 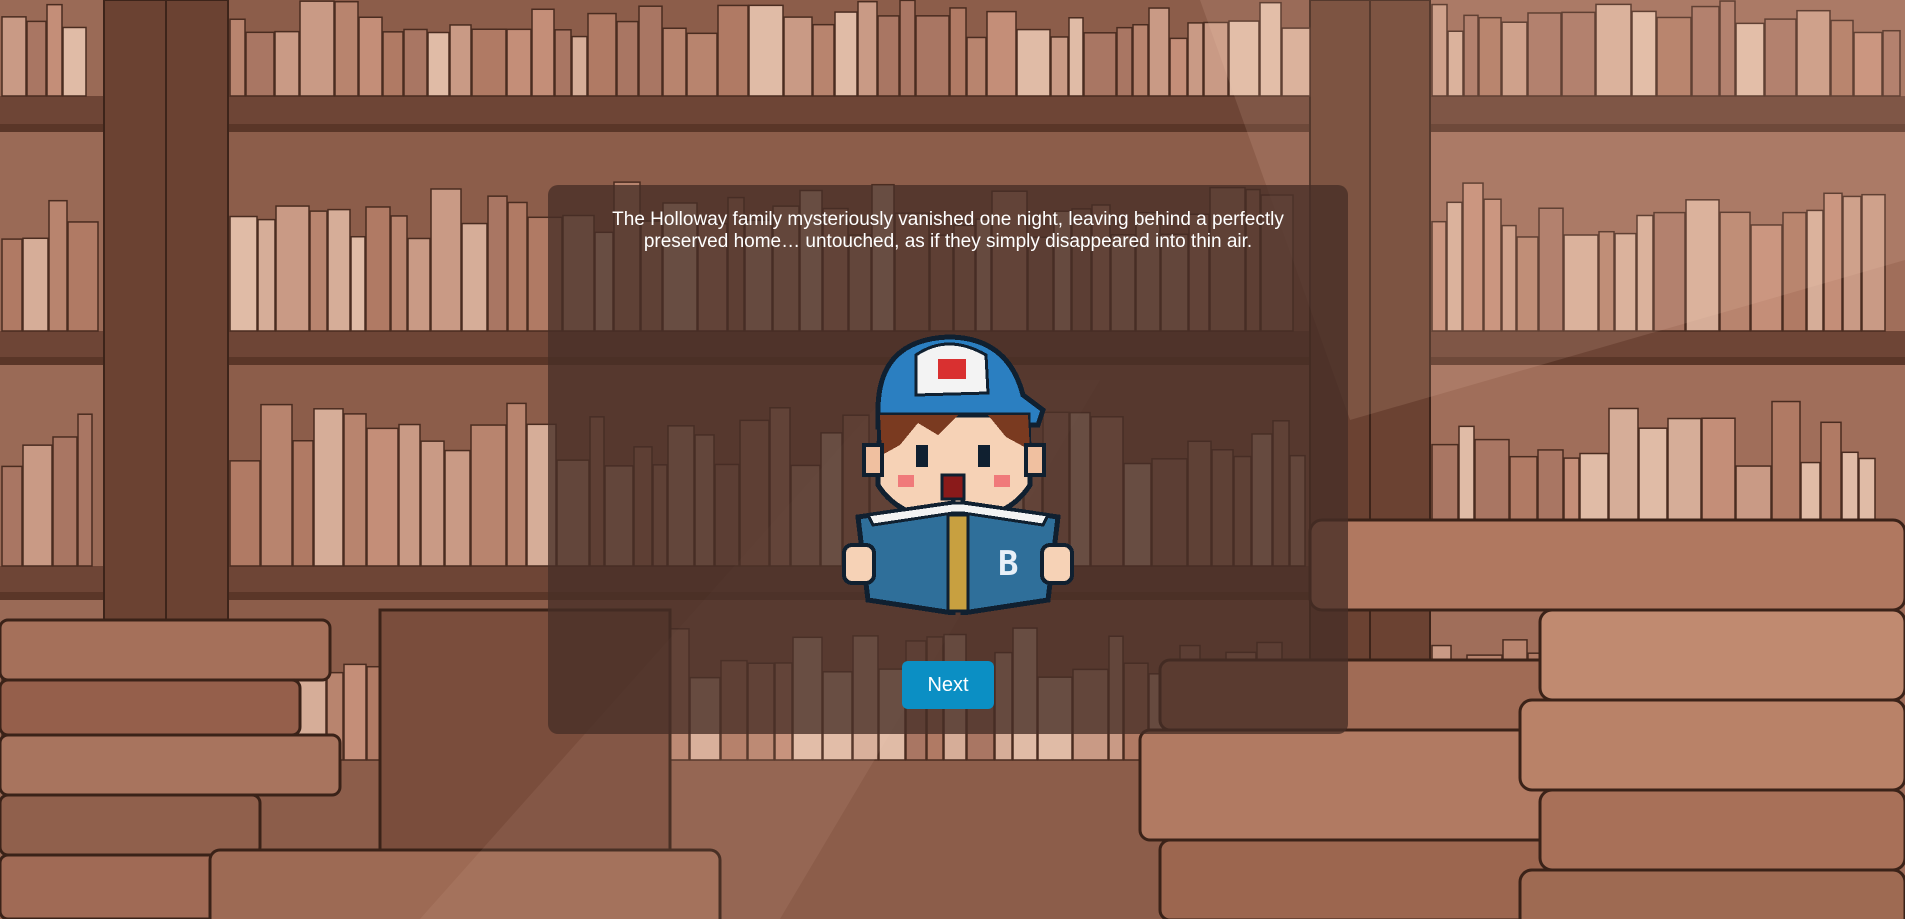 I want to click on svg-text: B, so click(x=1008, y=564).